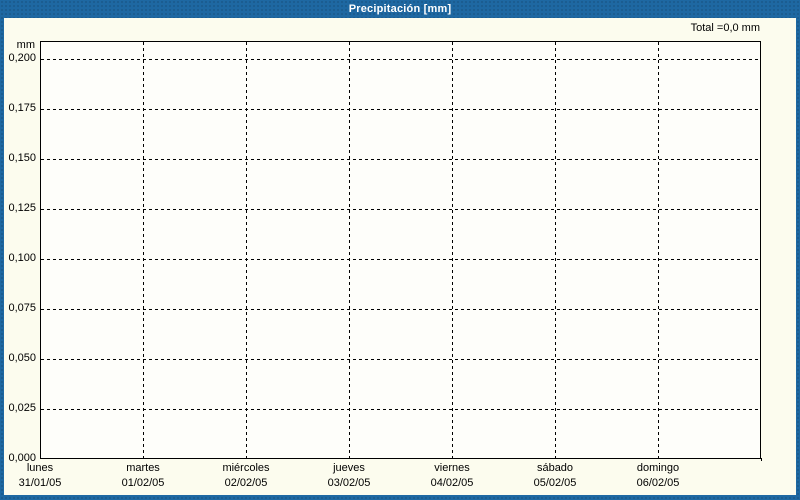 The image size is (800, 500). I want to click on chart-title: Precipitación [mm], so click(400, 9).